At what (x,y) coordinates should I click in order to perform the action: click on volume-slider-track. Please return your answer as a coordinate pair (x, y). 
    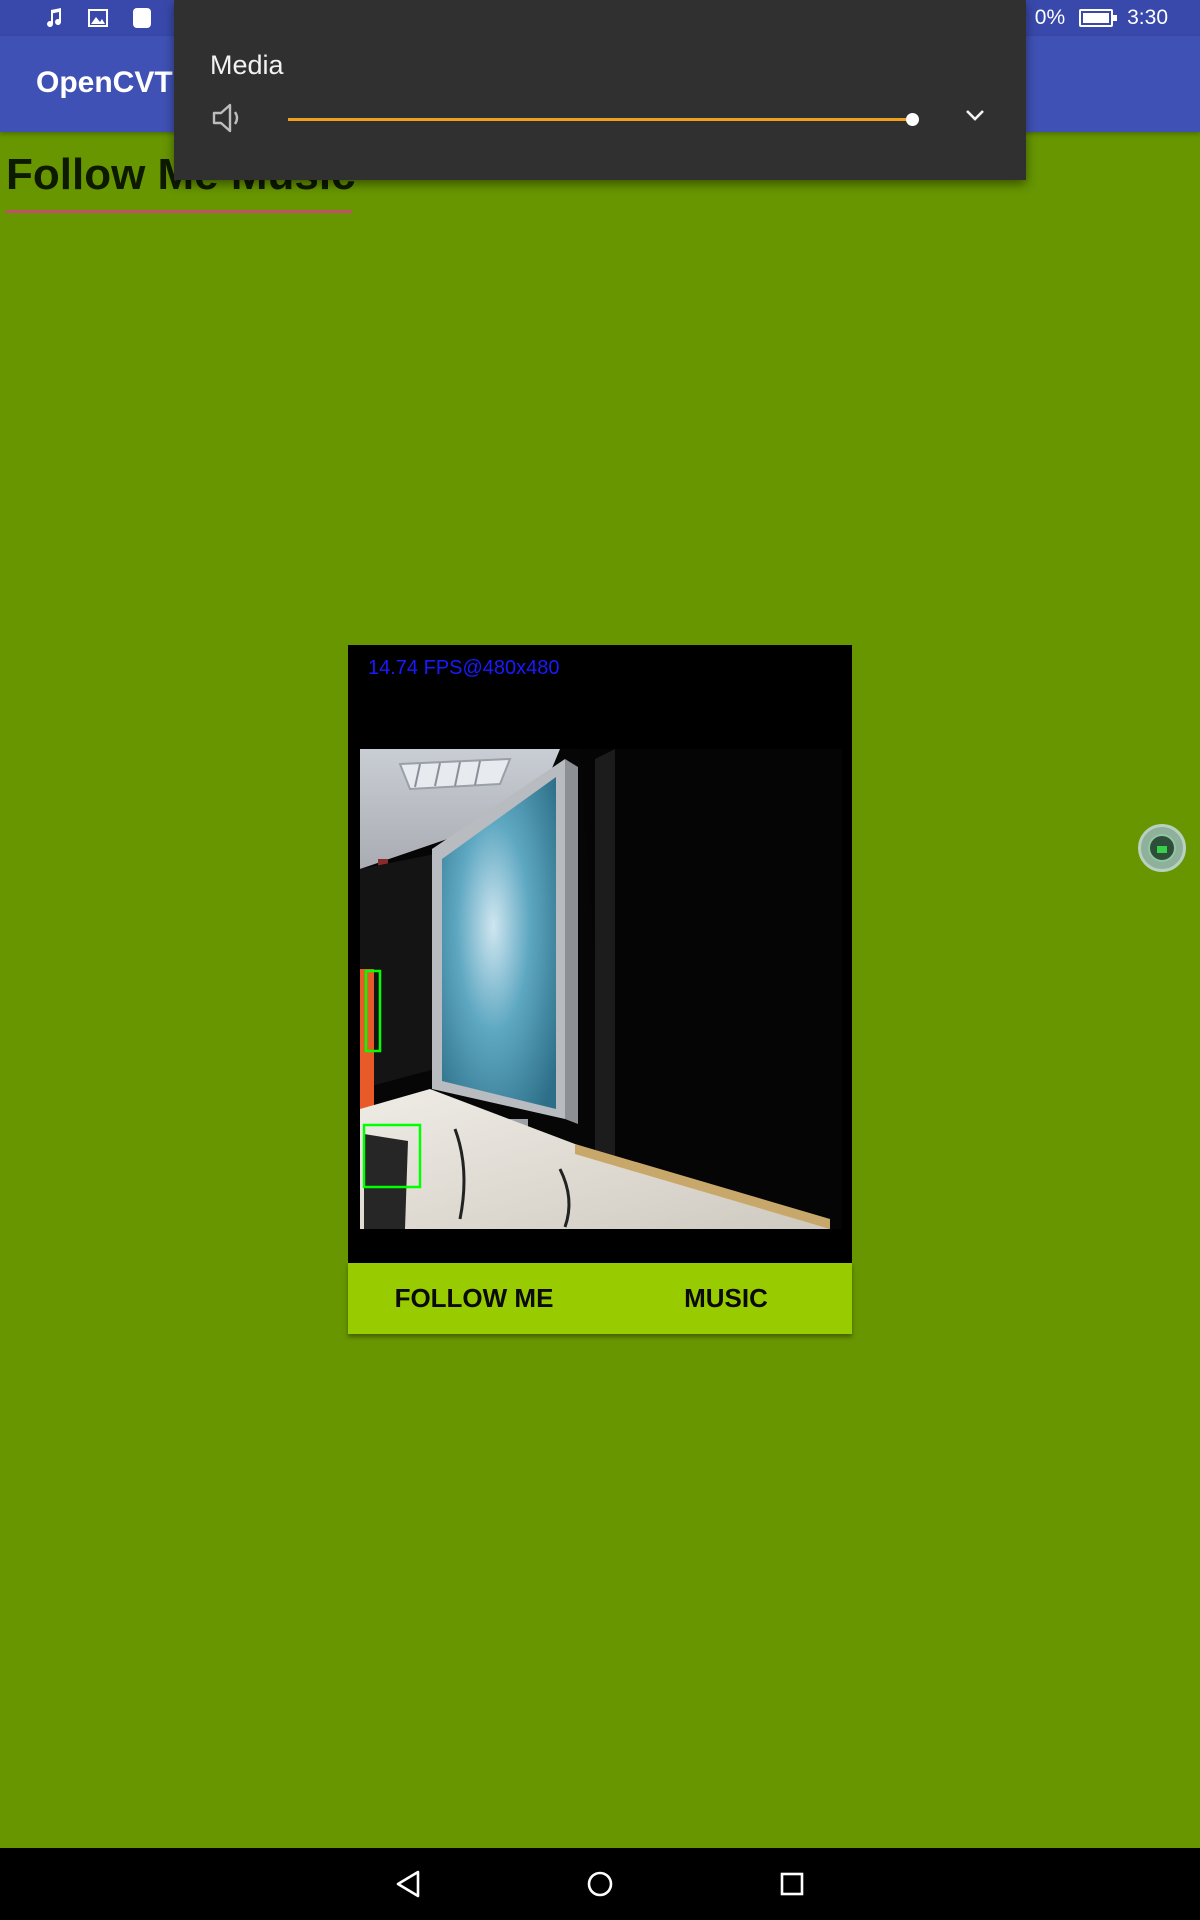
    Looking at the image, I should click on (603, 119).